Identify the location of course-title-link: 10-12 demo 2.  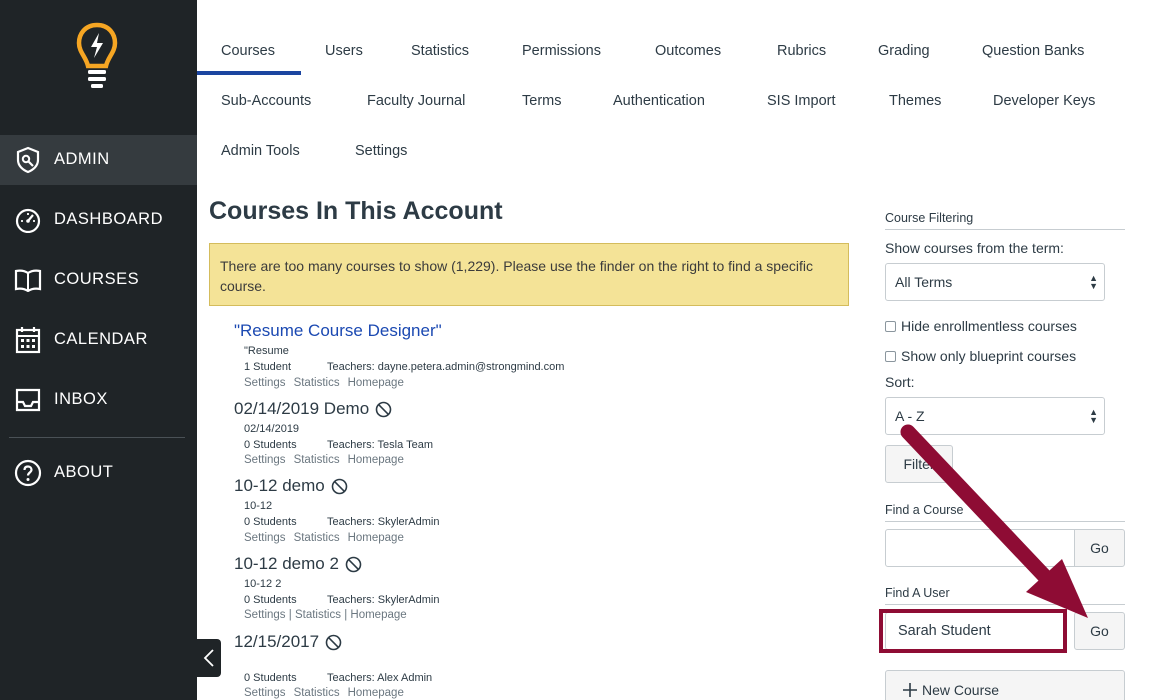
(544, 564).